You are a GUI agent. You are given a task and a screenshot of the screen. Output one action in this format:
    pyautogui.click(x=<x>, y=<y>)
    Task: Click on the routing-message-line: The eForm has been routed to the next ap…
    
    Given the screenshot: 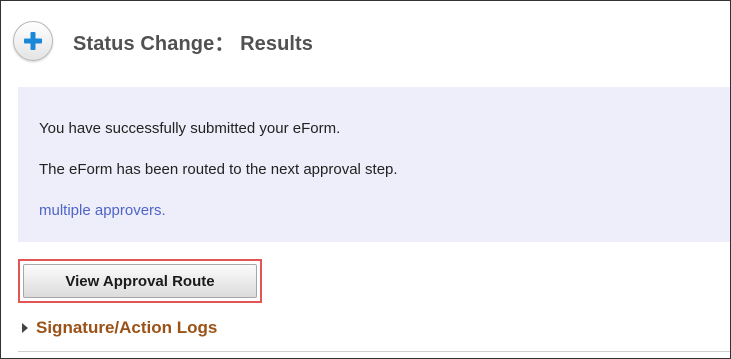 What is the action you would take?
    pyautogui.click(x=218, y=169)
    